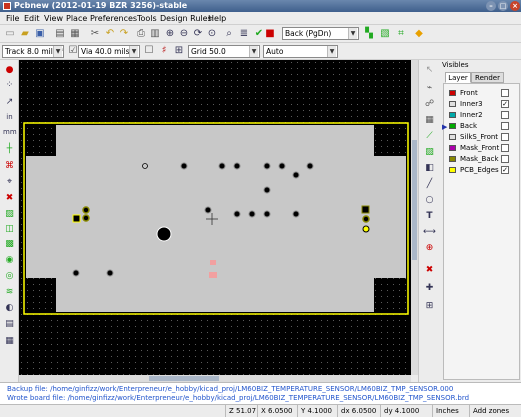 The height and width of the screenshot is (417, 521). What do you see at coordinates (429, 104) in the screenshot?
I see `local-ratsnest-icon: ☍` at bounding box center [429, 104].